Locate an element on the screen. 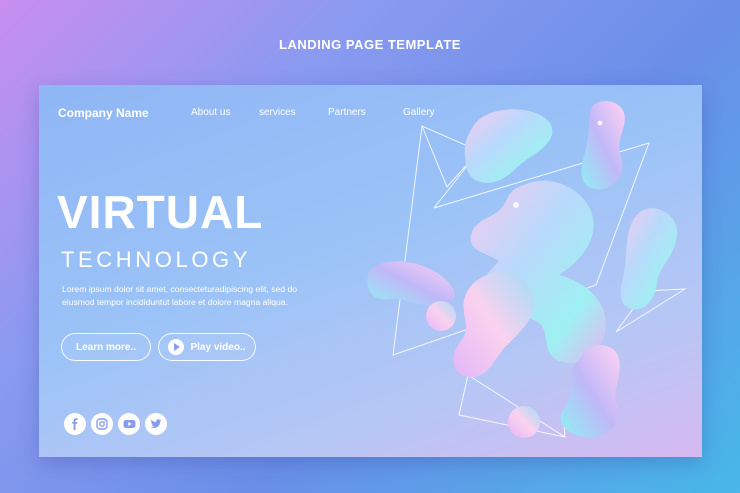 The width and height of the screenshot is (740, 493). social-links is located at coordinates (115, 424).